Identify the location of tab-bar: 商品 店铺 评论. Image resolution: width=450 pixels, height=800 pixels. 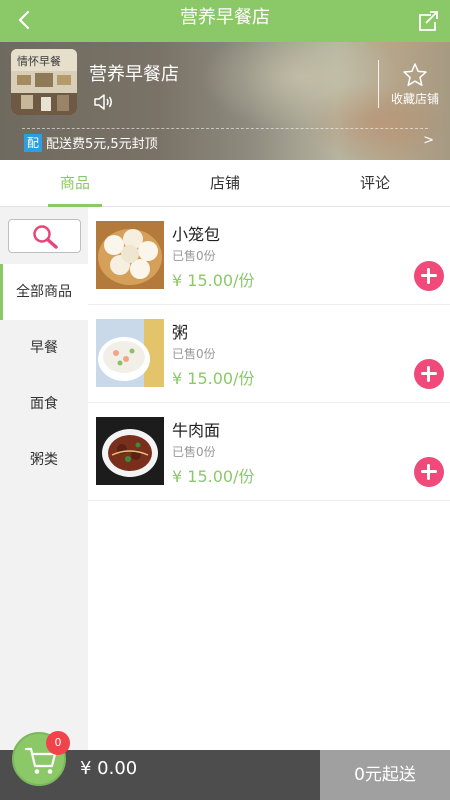
(225, 183).